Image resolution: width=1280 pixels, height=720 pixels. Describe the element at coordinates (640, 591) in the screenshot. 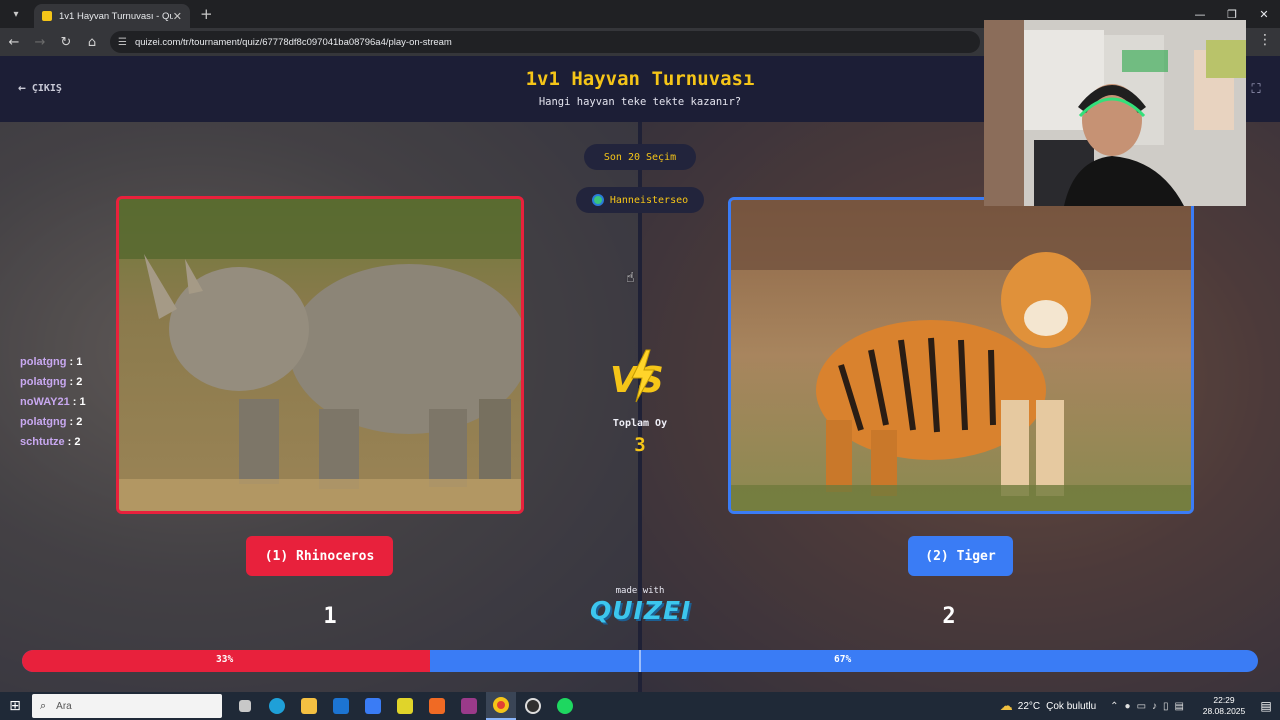

I see `made-with-label: made with` at that location.